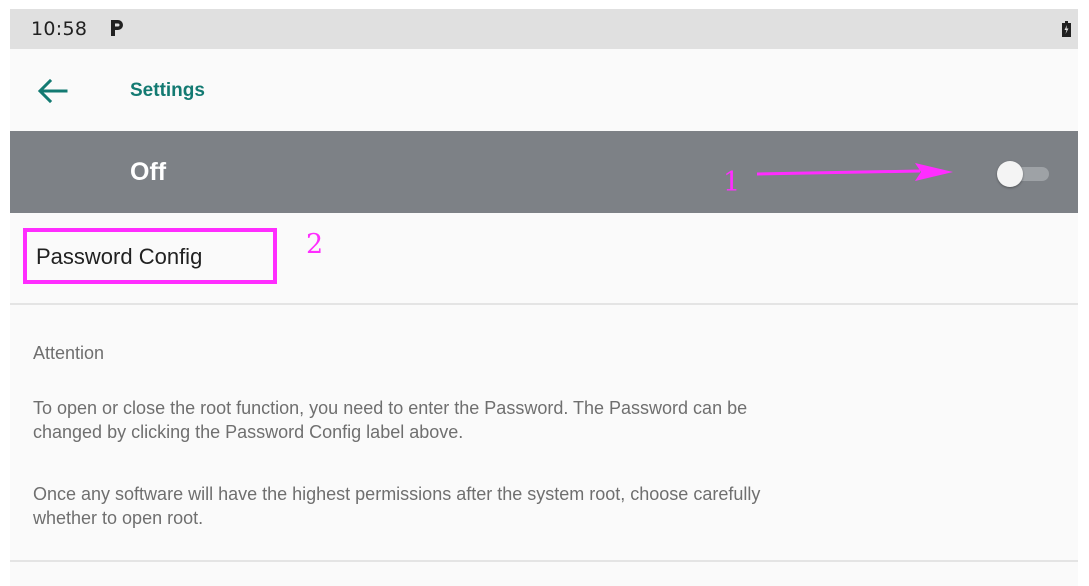  I want to click on status-bar: 10:58, so click(544, 29).